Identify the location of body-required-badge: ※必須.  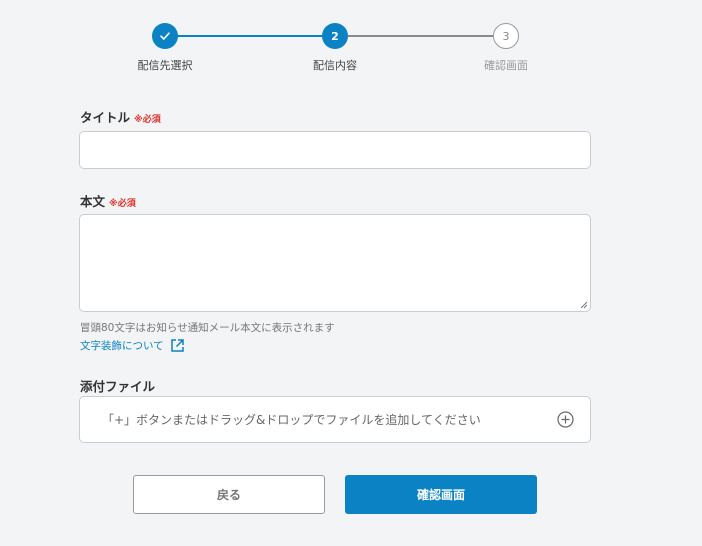
(122, 204).